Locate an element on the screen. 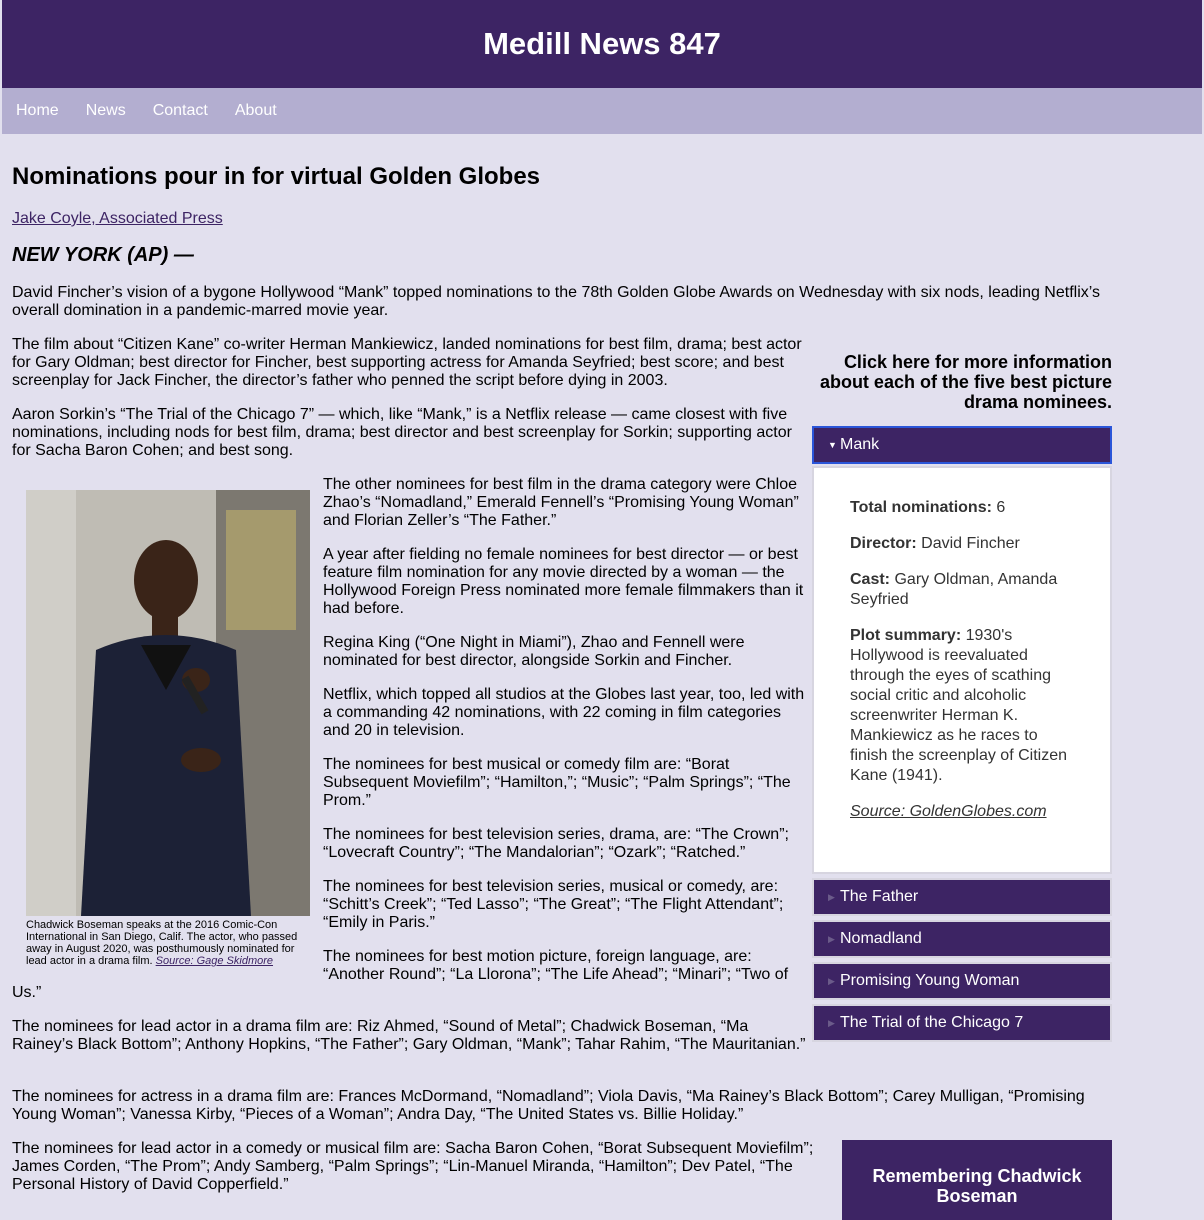  person-illustration is located at coordinates (168, 703).